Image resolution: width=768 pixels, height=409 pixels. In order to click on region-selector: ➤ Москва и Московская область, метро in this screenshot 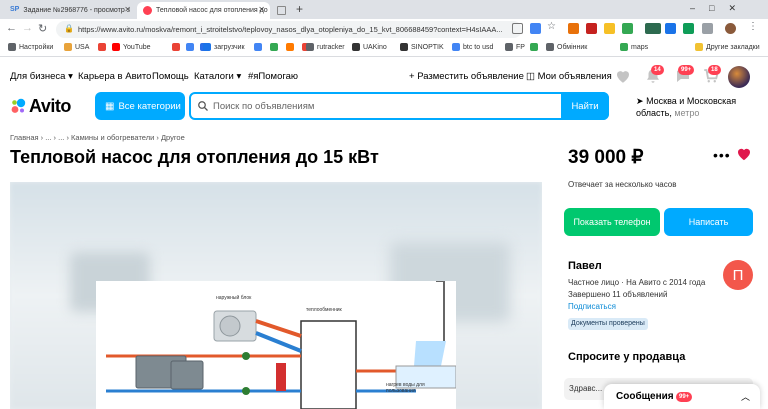, I will do `click(696, 107)`.